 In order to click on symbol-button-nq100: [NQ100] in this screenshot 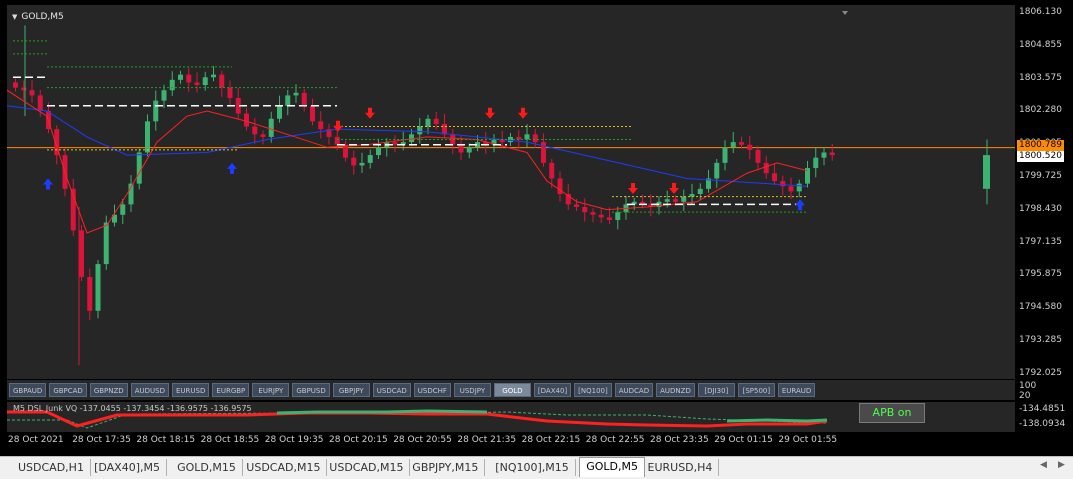, I will do `click(593, 390)`.